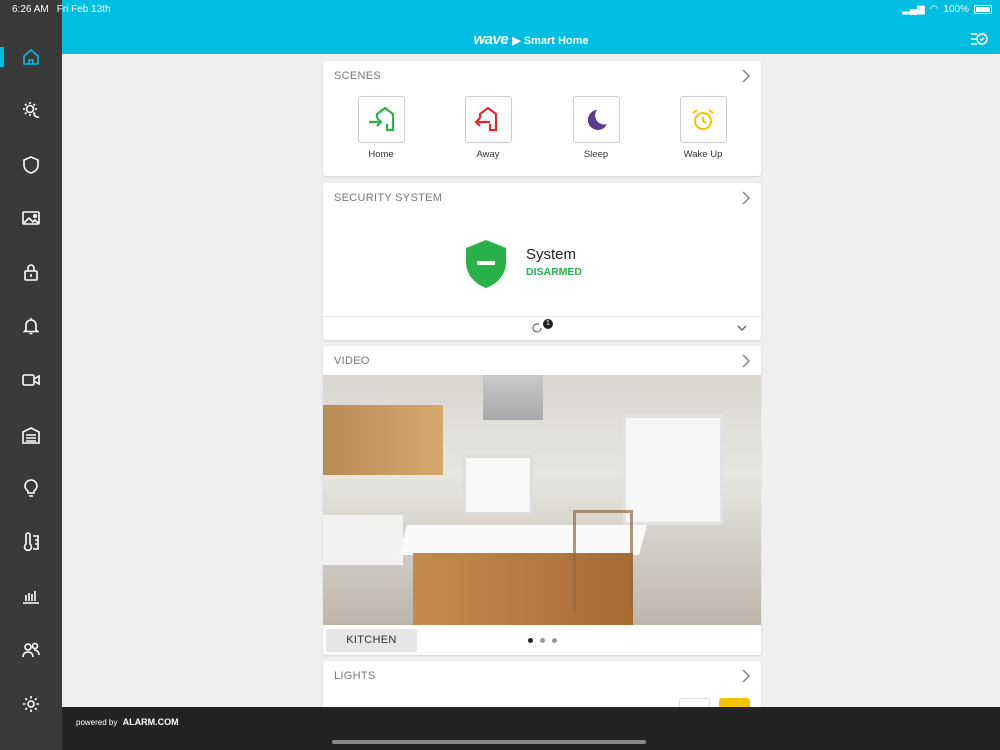  I want to click on scene-label: Wake Up, so click(703, 154).